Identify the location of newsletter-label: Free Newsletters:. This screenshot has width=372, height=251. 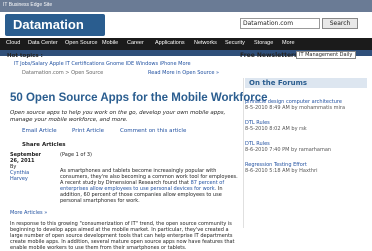
(270, 55).